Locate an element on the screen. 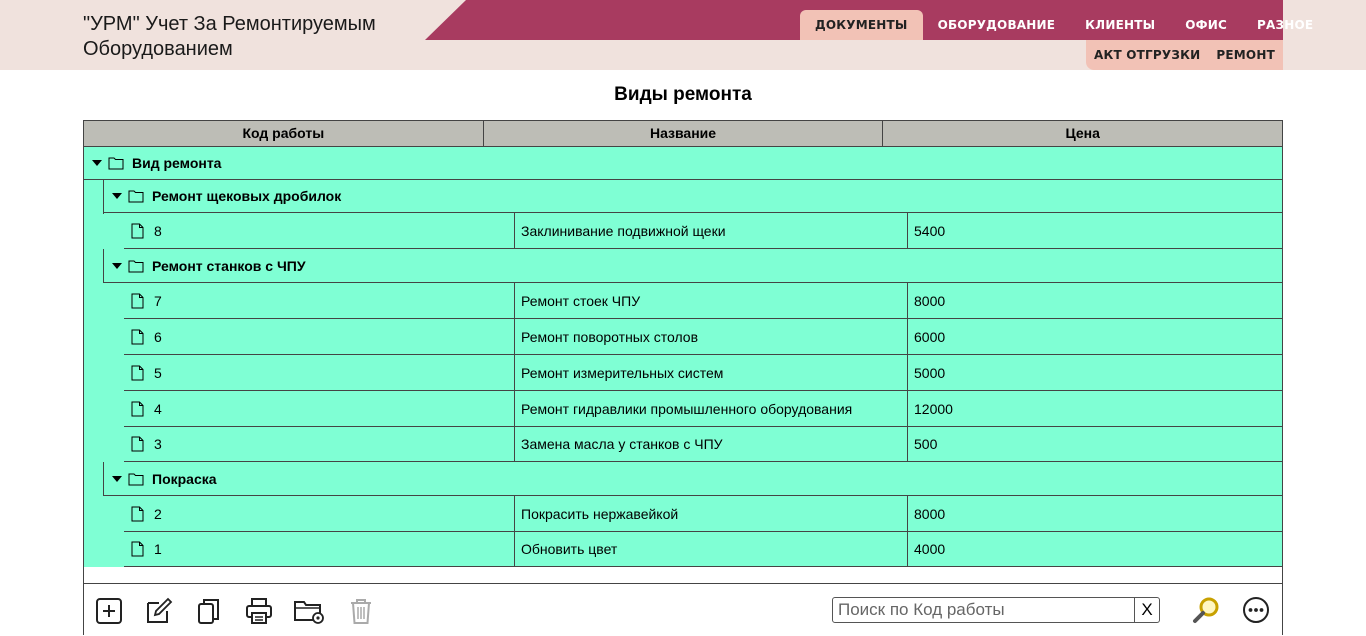  table-row: 6 Ремонт поворотных столов 6000 is located at coordinates (703, 337).